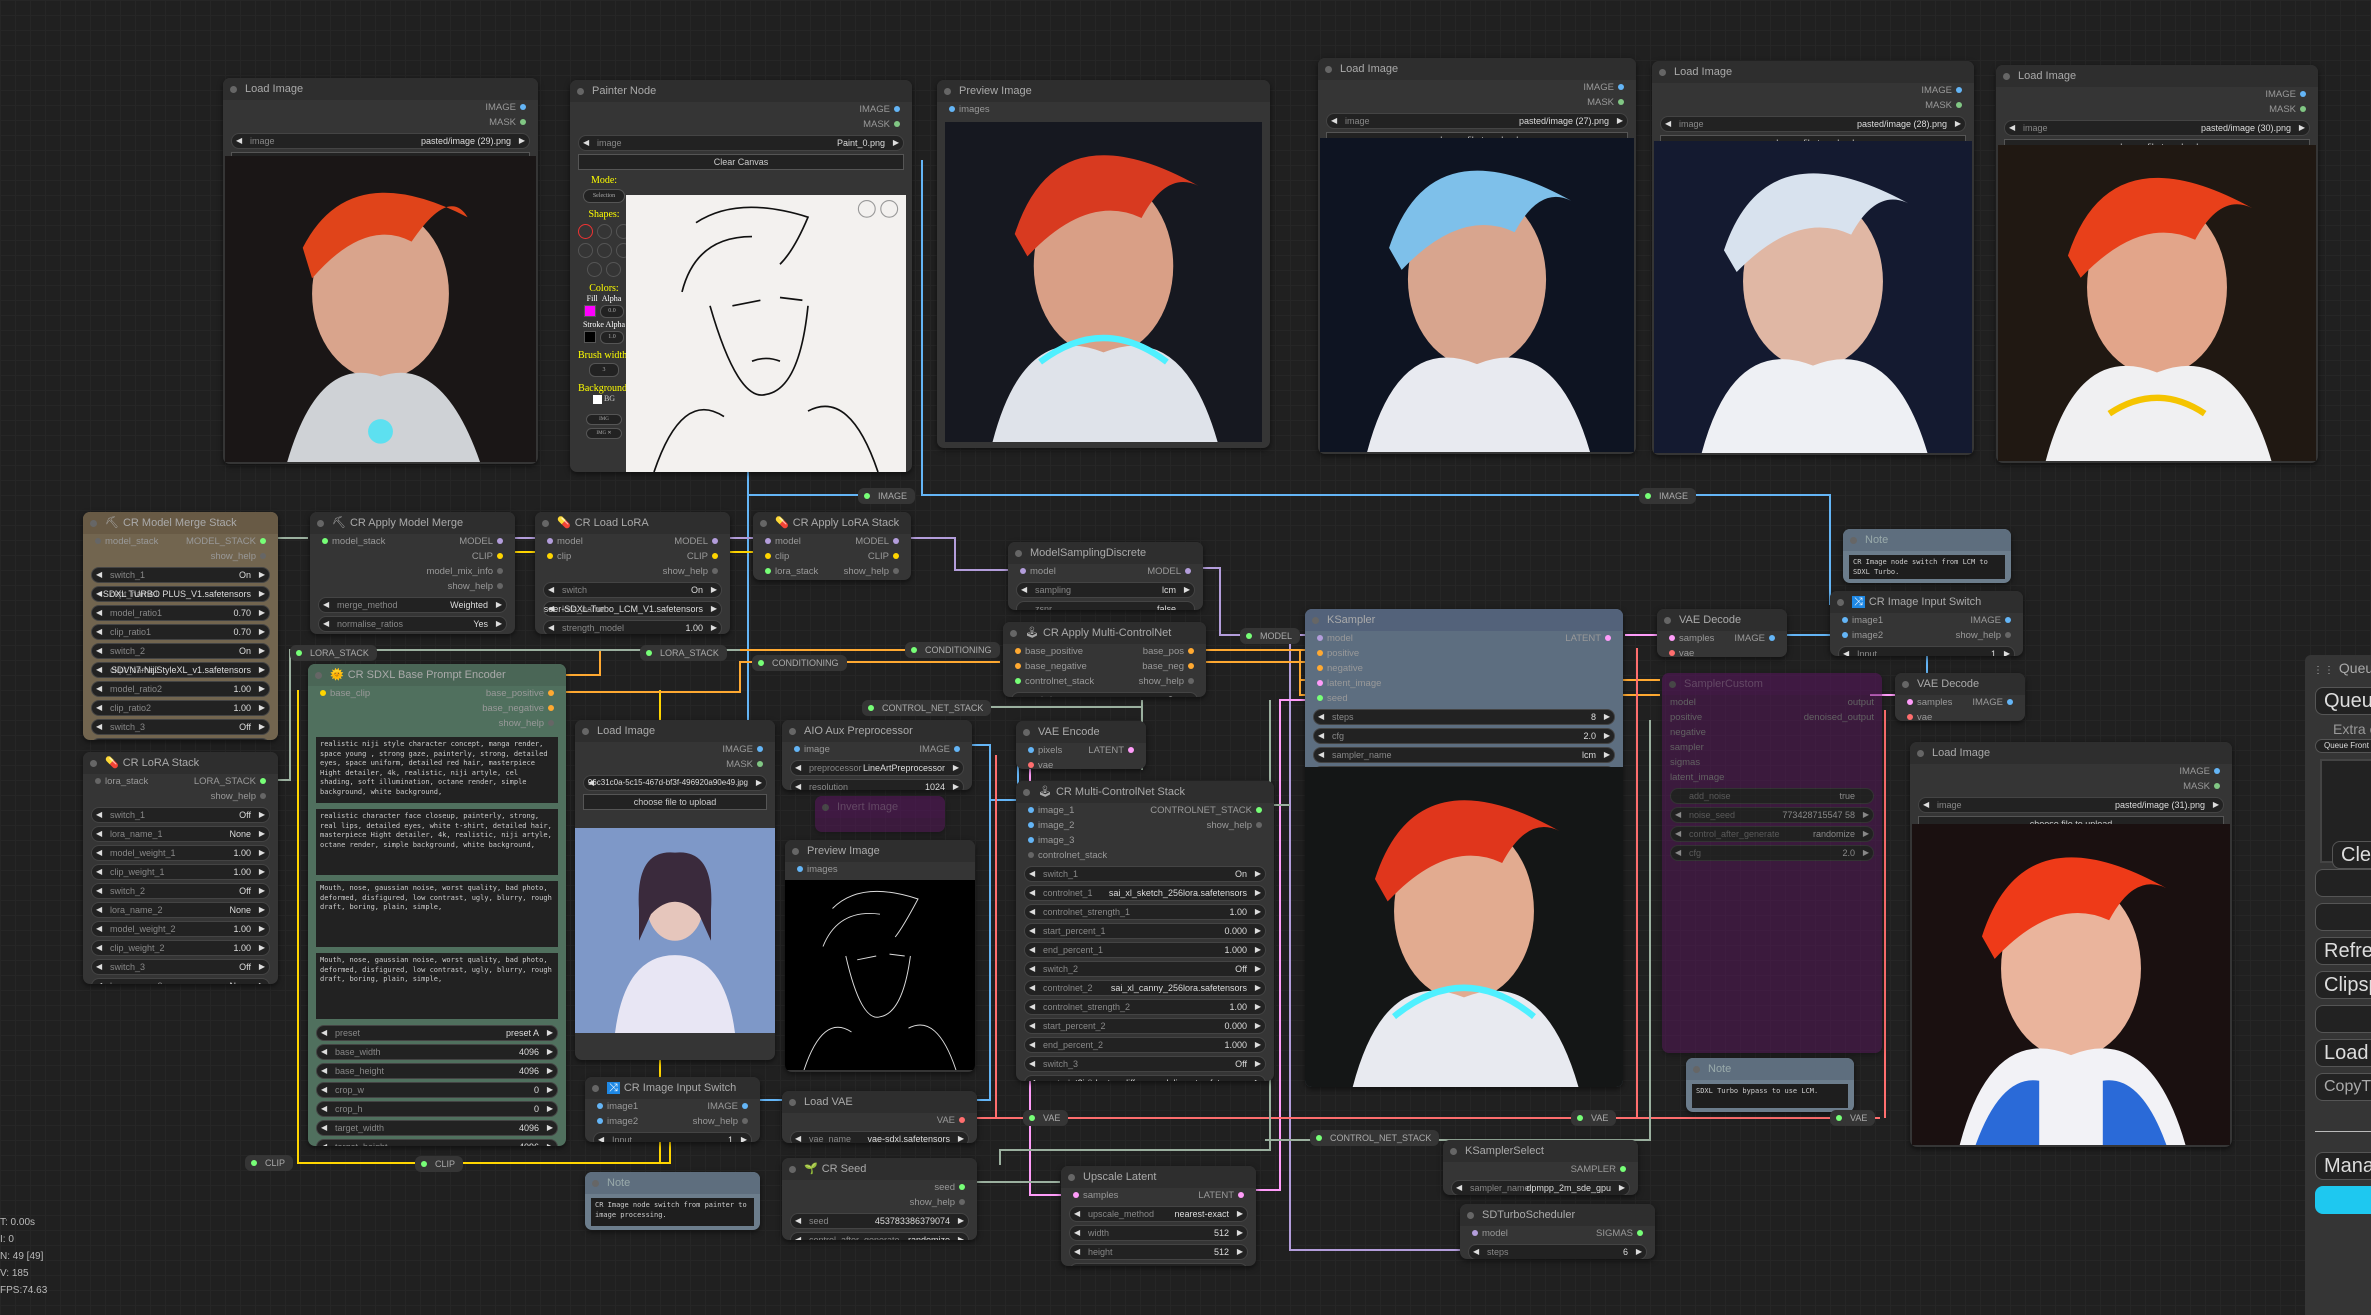  What do you see at coordinates (613, 269) in the screenshot?
I see `shape-text-icon` at bounding box center [613, 269].